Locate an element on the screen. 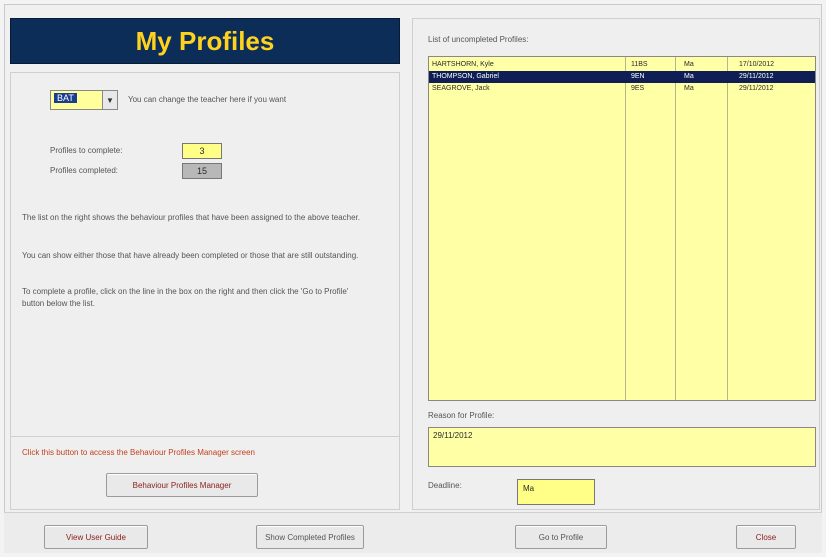  list-row: THOMPSON, Gabriel 9EN Ma 29/11/2012 is located at coordinates (622, 77).